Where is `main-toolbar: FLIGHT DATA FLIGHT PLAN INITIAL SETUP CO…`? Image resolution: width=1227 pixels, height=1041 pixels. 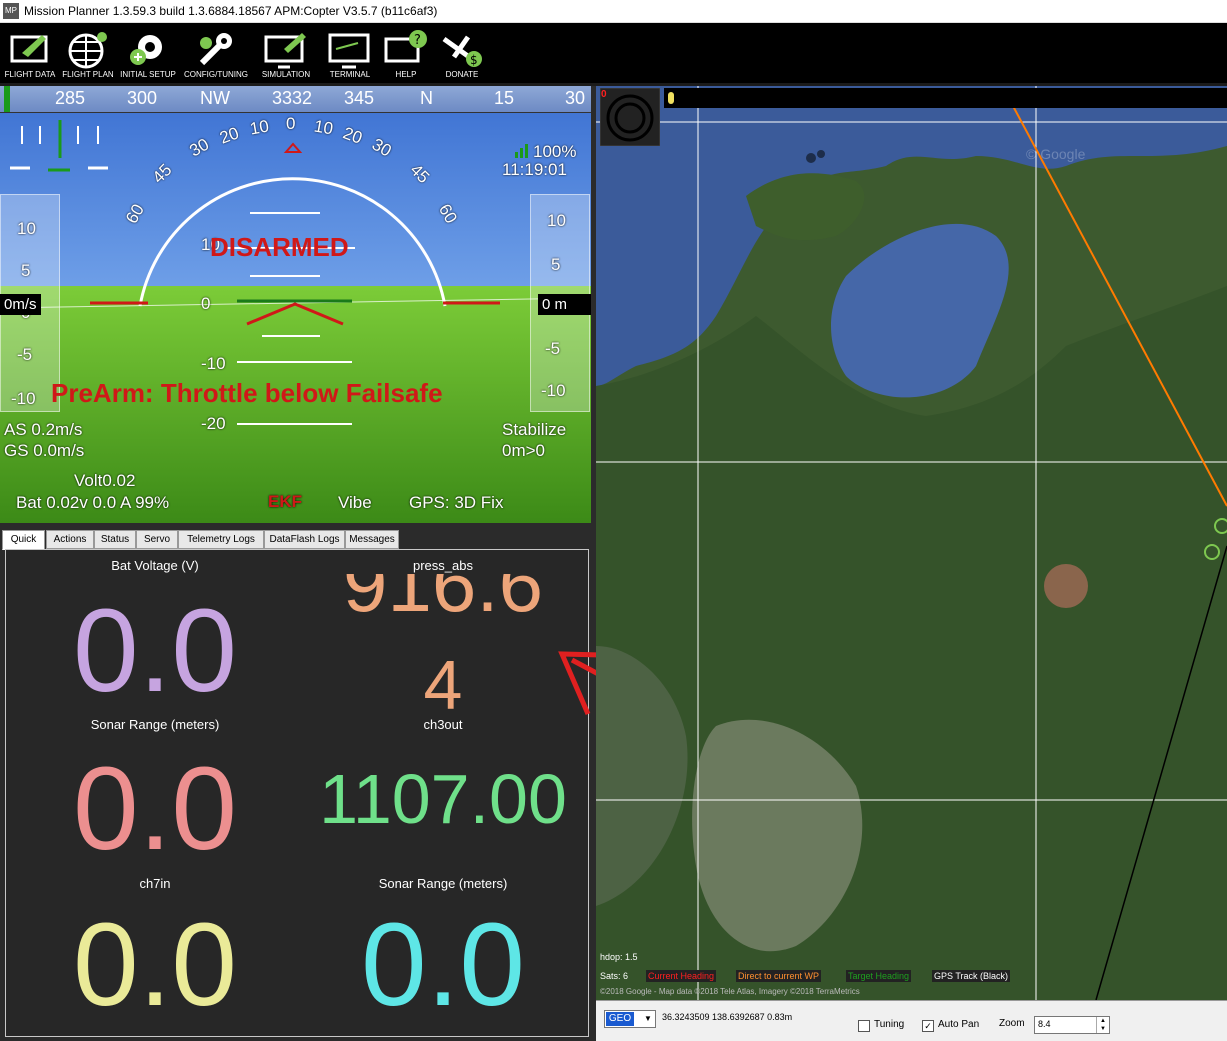 main-toolbar: FLIGHT DATA FLIGHT PLAN INITIAL SETUP CO… is located at coordinates (613, 53).